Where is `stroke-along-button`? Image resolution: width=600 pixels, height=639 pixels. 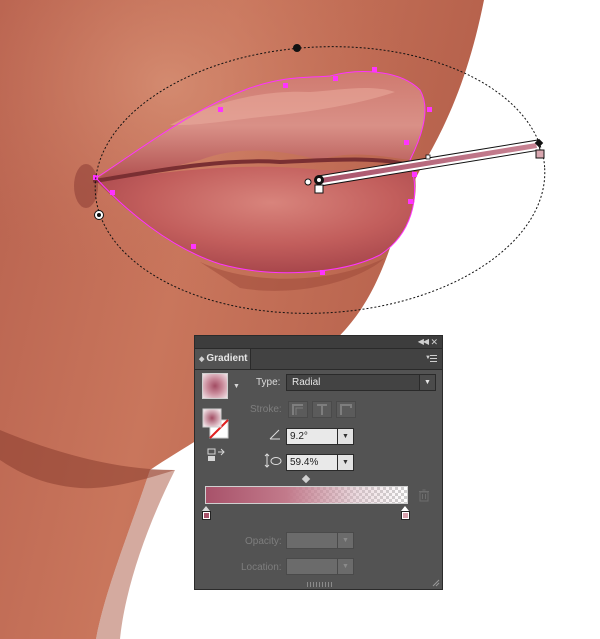 stroke-along-button is located at coordinates (322, 409).